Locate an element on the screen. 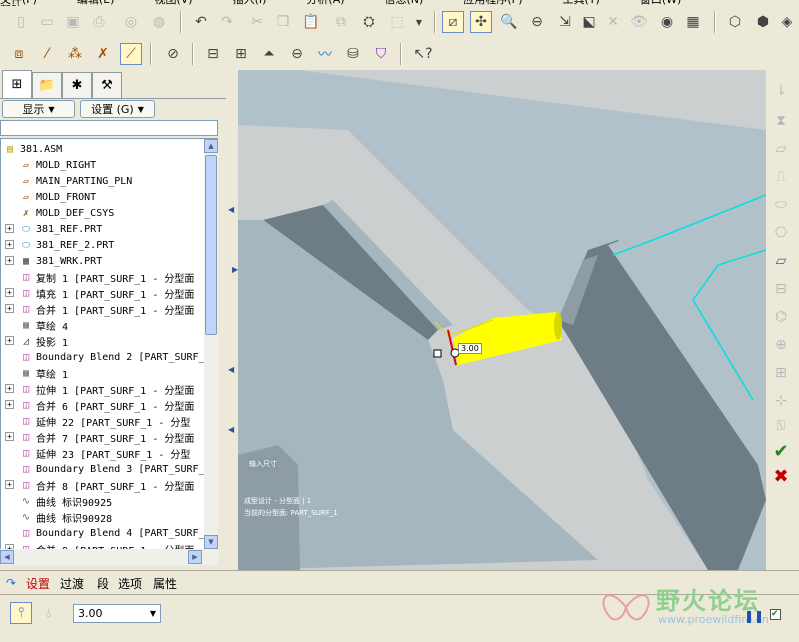  refit-icon: ⇲ is located at coordinates (565, 22).